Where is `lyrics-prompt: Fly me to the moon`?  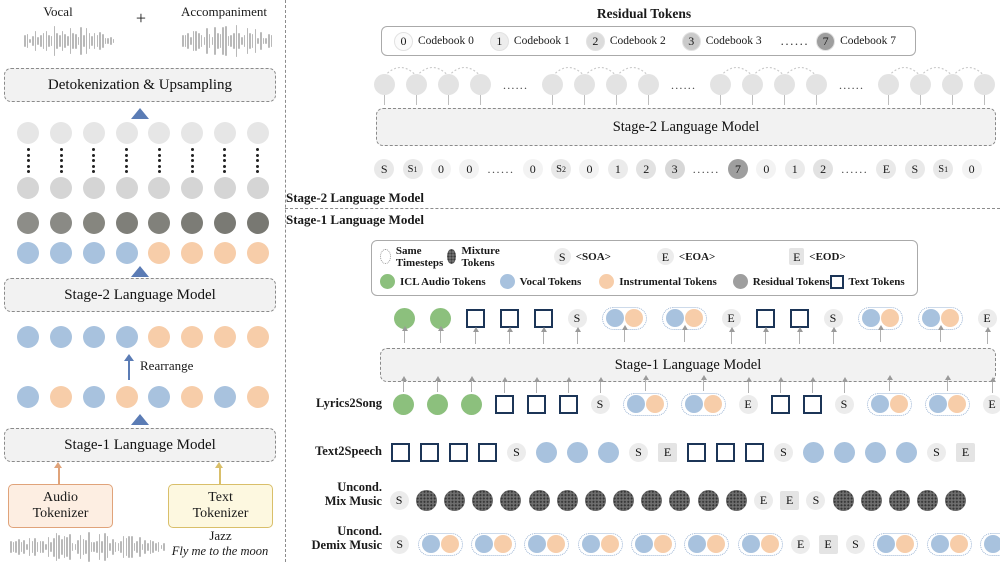
lyrics-prompt: Fly me to the moon is located at coordinates (220, 551).